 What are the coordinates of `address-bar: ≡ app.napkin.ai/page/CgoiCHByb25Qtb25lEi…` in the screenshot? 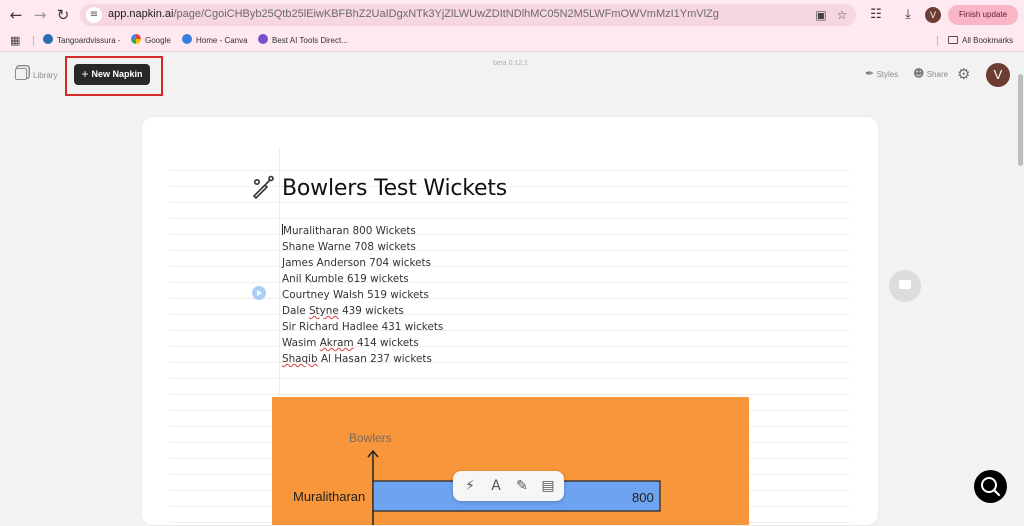 It's located at (468, 15).